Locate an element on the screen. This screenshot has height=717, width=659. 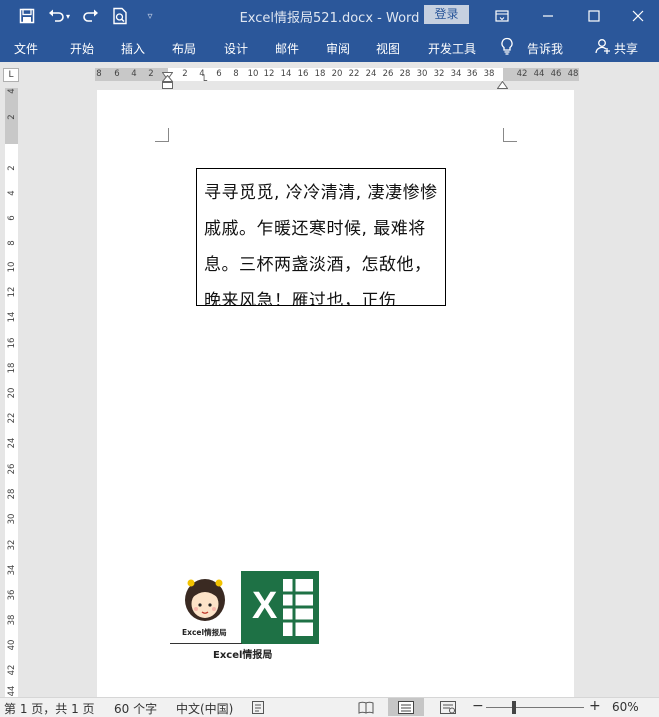
ruler-number: 28 is located at coordinates (405, 74).